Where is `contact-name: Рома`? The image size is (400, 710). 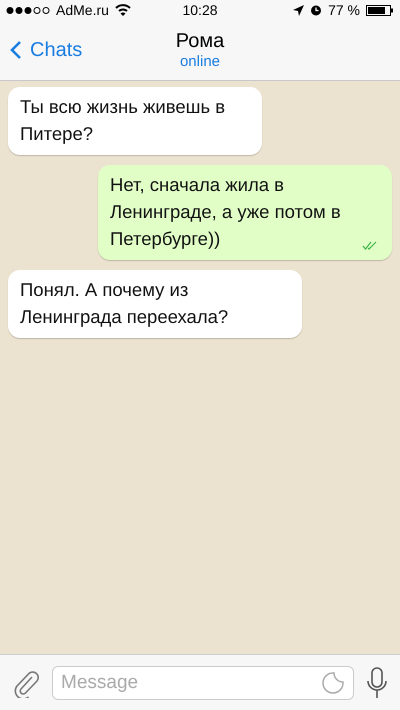 contact-name: Рома is located at coordinates (200, 41).